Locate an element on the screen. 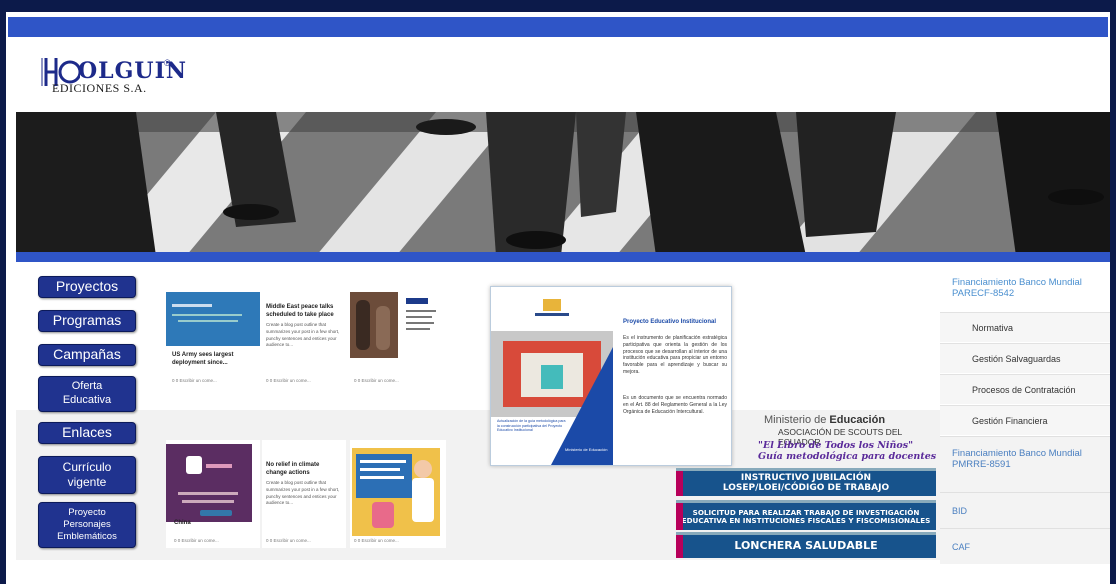 This screenshot has height=584, width=1116. card-4-thumbnail is located at coordinates (209, 483).